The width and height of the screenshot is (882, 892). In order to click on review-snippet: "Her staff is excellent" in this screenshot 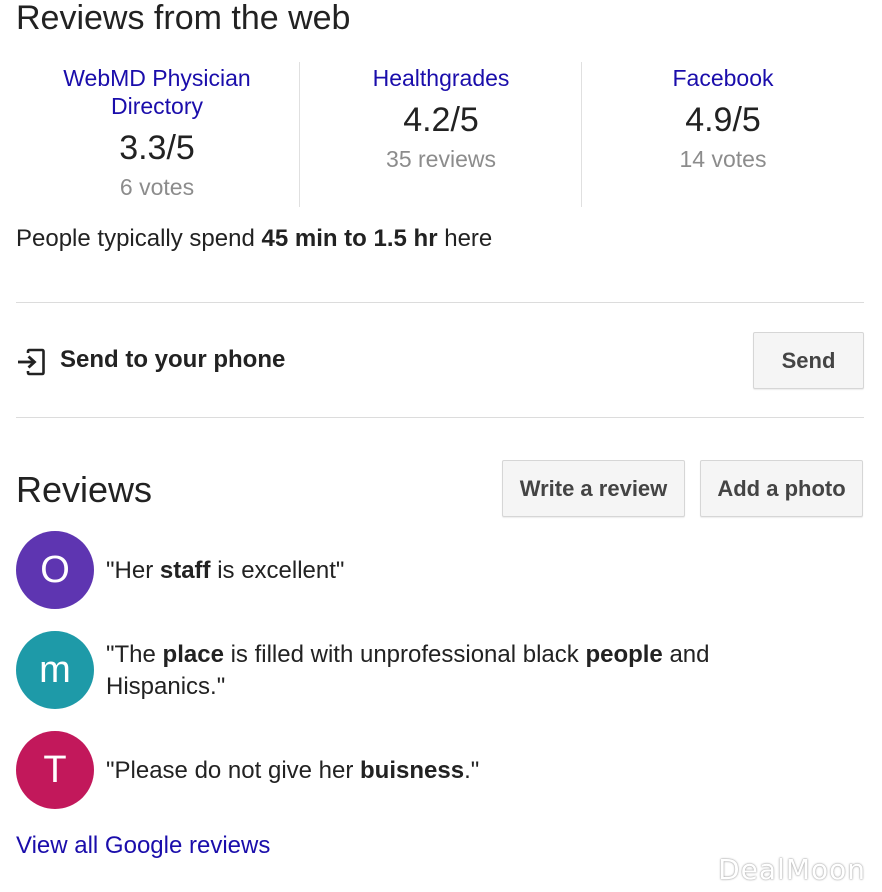, I will do `click(466, 571)`.